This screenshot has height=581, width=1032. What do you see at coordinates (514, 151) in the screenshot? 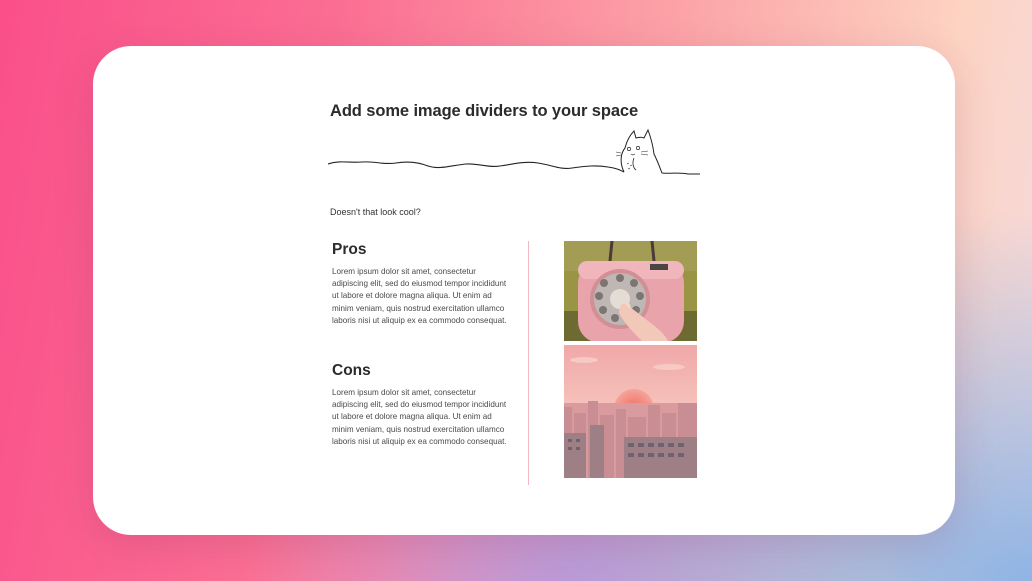
I see `totoro-line-divider-icon` at bounding box center [514, 151].